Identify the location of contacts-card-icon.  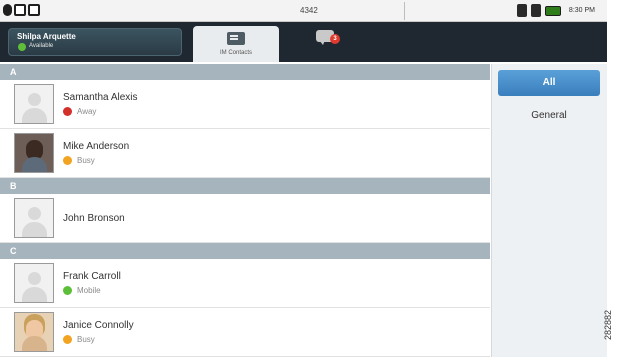
(236, 38).